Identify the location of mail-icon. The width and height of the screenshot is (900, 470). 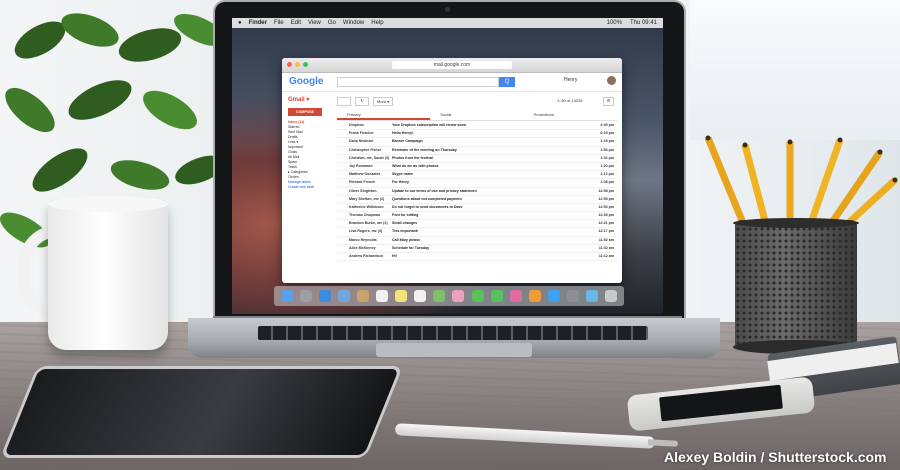
(344, 296).